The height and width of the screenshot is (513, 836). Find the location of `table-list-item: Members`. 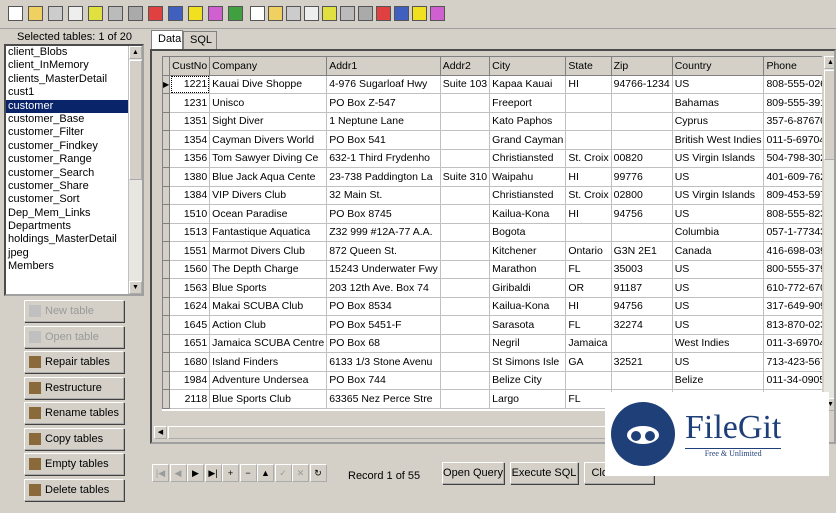

table-list-item: Members is located at coordinates (74, 266).